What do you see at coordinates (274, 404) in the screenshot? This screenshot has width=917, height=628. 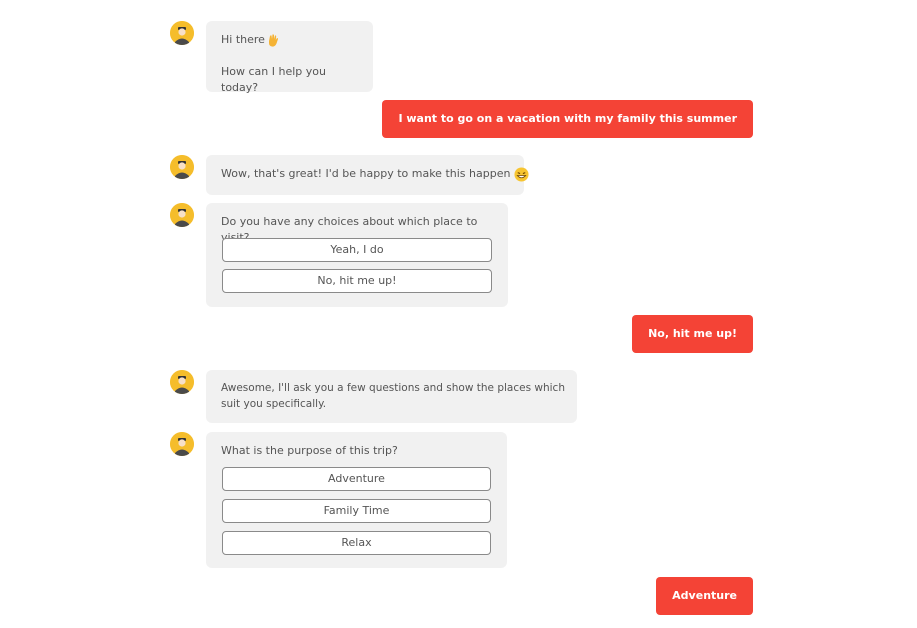 I see `awesome-line-2: suit you specifically.` at bounding box center [274, 404].